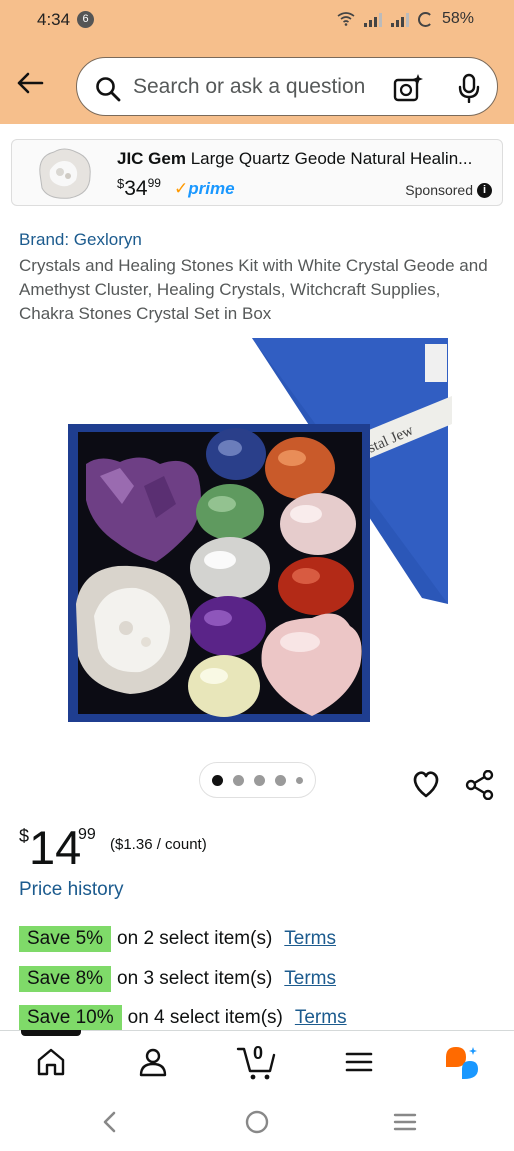  I want to click on cart-button: 0, so click(257, 1062).